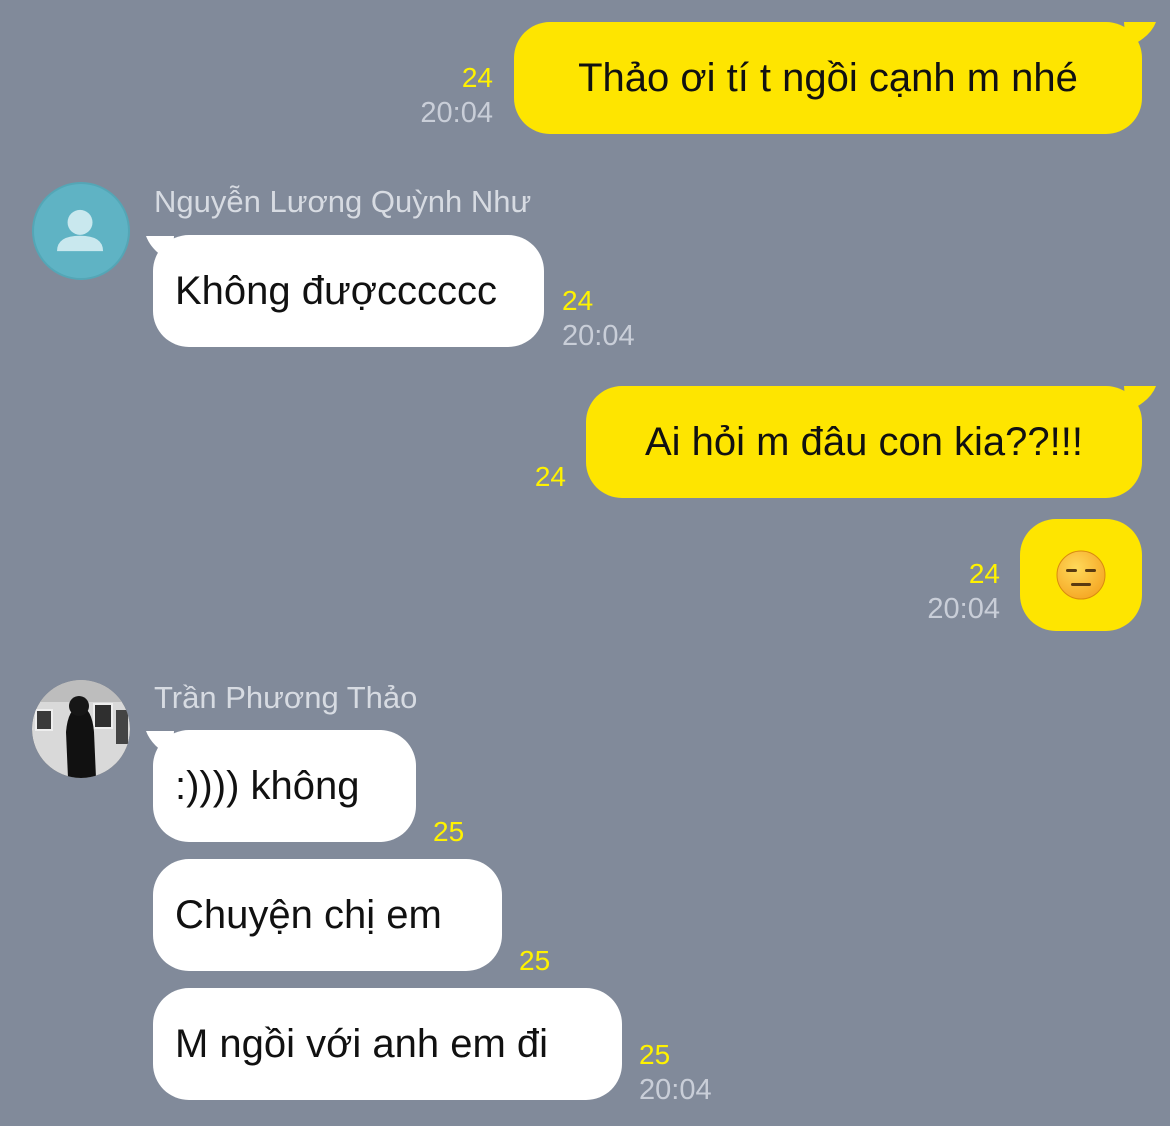  Describe the element at coordinates (675, 1073) in the screenshot. I see `message-meta: 25 20:04` at that location.